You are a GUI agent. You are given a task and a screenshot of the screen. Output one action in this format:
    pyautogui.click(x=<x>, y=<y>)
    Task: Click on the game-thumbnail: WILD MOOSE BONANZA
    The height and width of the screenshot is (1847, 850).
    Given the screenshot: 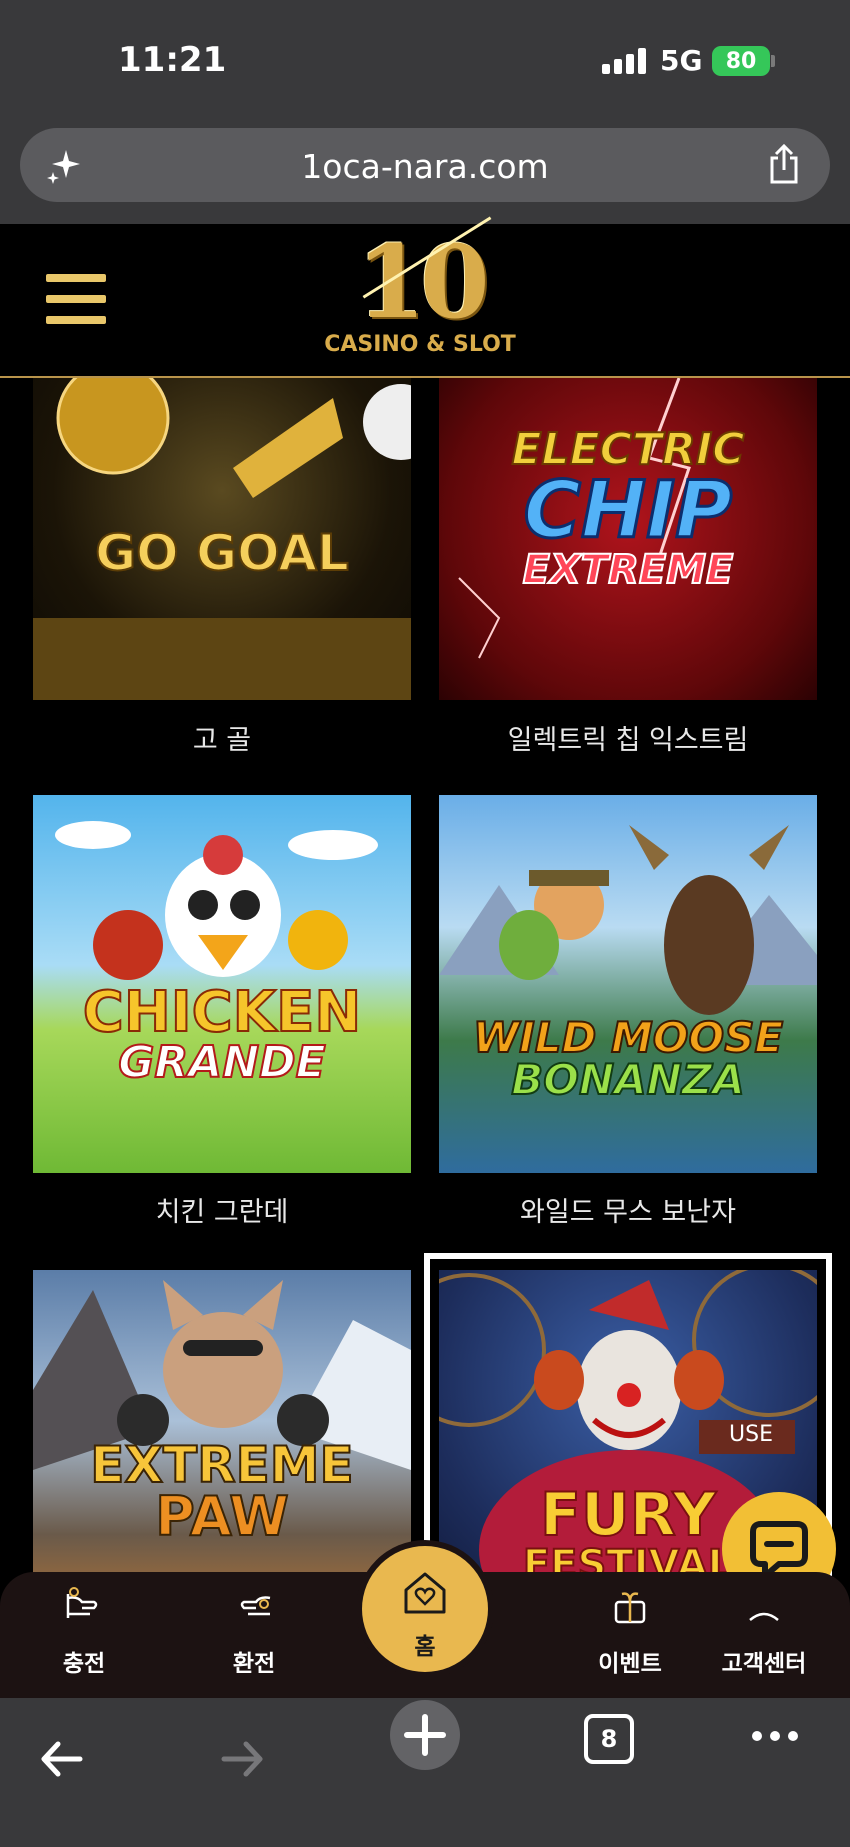 What is the action you would take?
    pyautogui.click(x=628, y=984)
    